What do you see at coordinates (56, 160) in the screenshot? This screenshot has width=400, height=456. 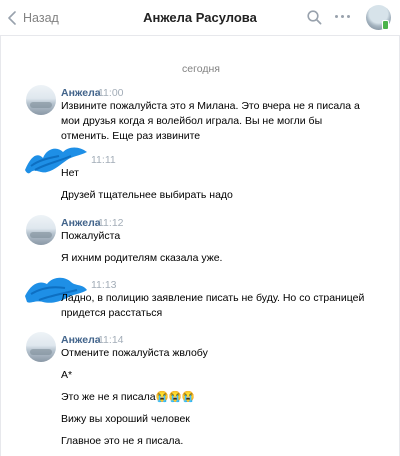 I see `redacted-scribble` at bounding box center [56, 160].